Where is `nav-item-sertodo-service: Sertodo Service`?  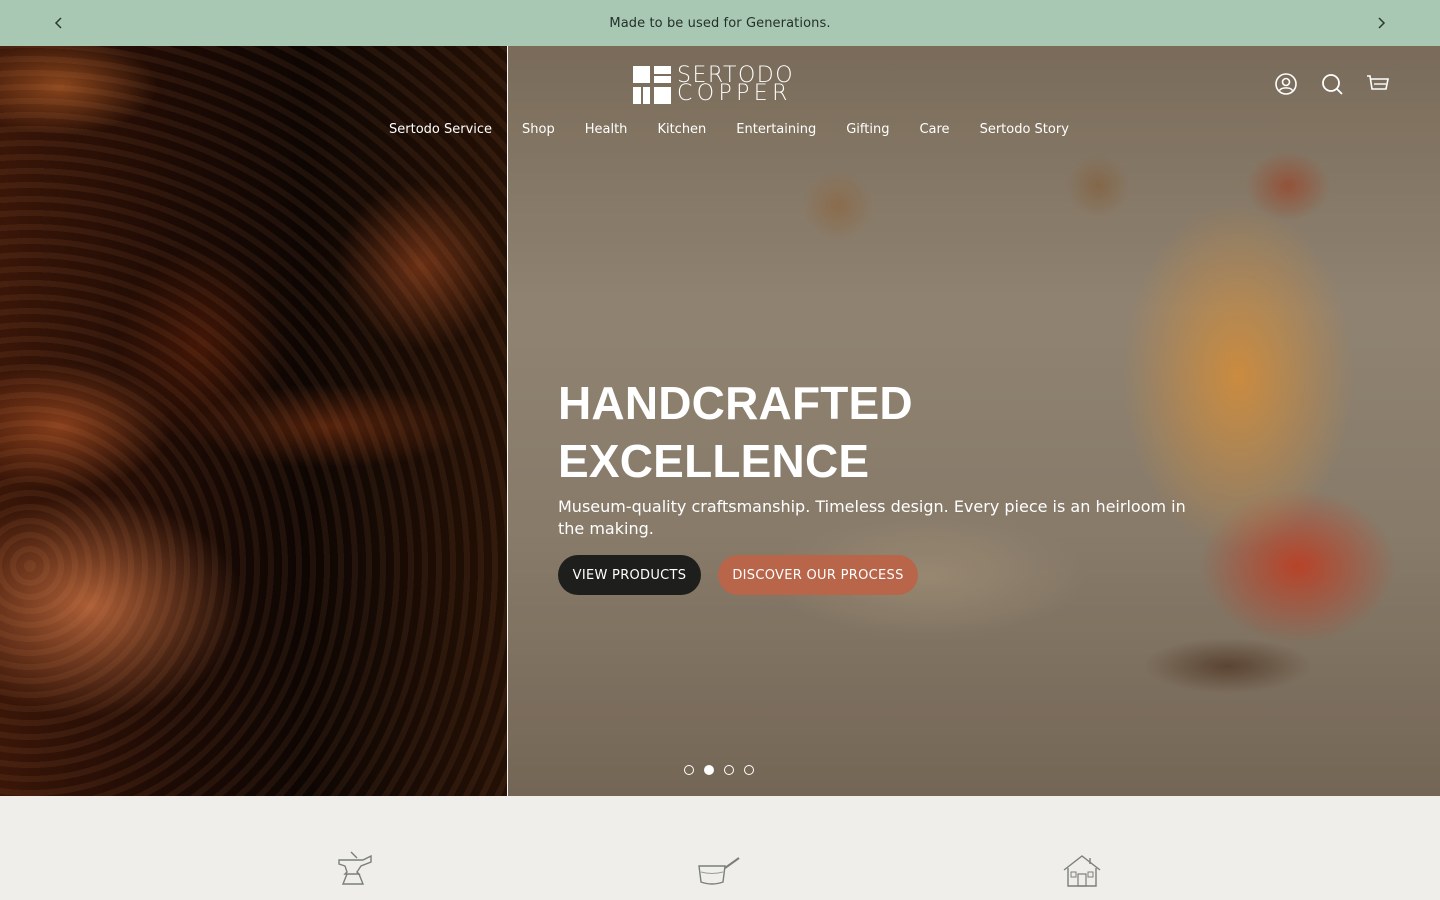
nav-item-sertodo-service: Sertodo Service is located at coordinates (440, 129).